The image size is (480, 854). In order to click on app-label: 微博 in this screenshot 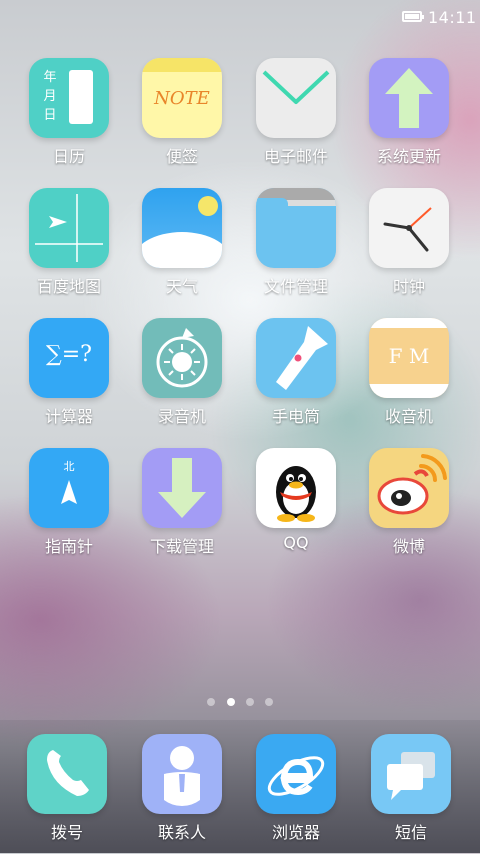, I will do `click(408, 546)`.